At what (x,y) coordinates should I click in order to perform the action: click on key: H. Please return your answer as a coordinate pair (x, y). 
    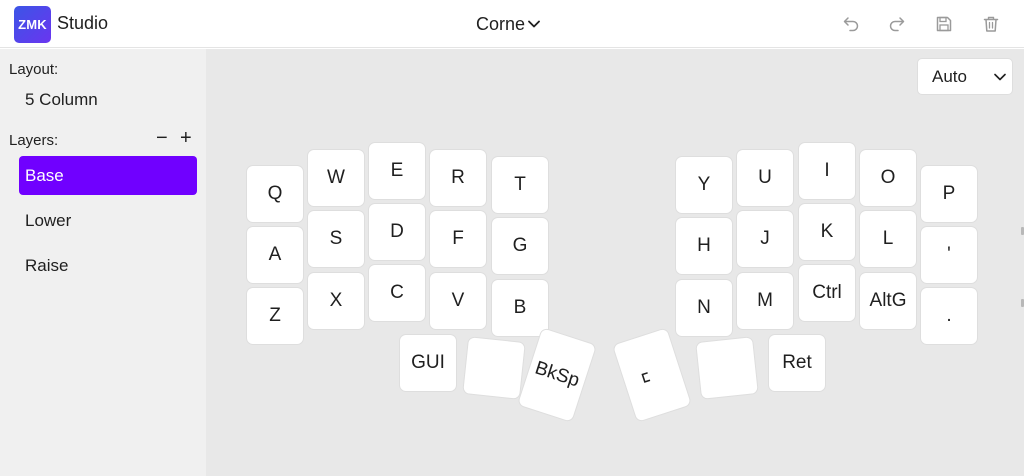
    Looking at the image, I should click on (704, 246).